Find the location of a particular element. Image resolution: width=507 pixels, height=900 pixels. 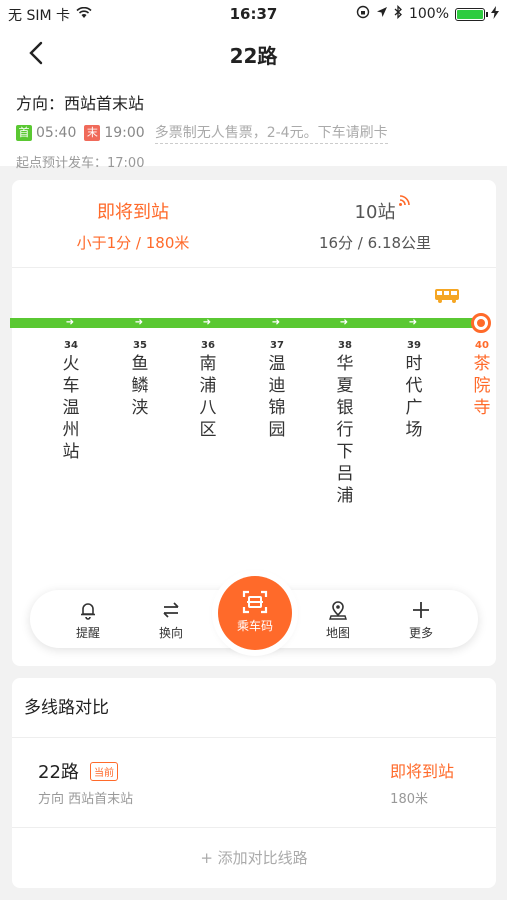

stop-number: 37 is located at coordinates (277, 345).